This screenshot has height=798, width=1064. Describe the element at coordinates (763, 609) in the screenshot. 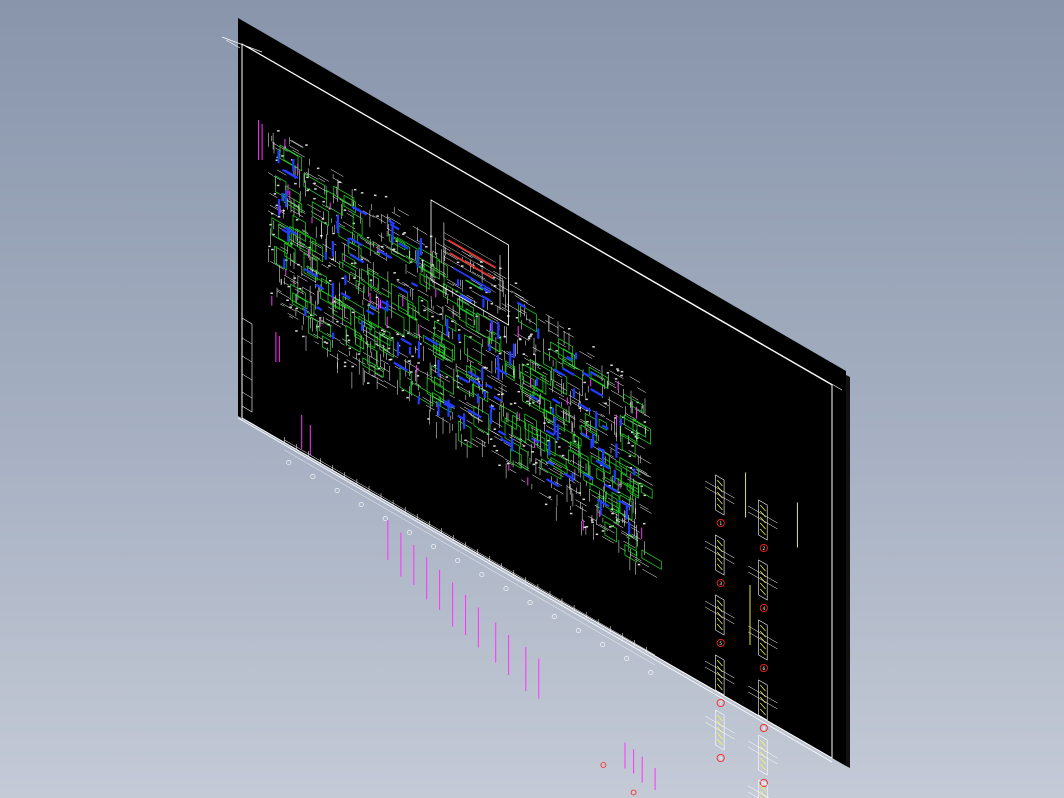

I see `detail-mark-label: 4` at that location.